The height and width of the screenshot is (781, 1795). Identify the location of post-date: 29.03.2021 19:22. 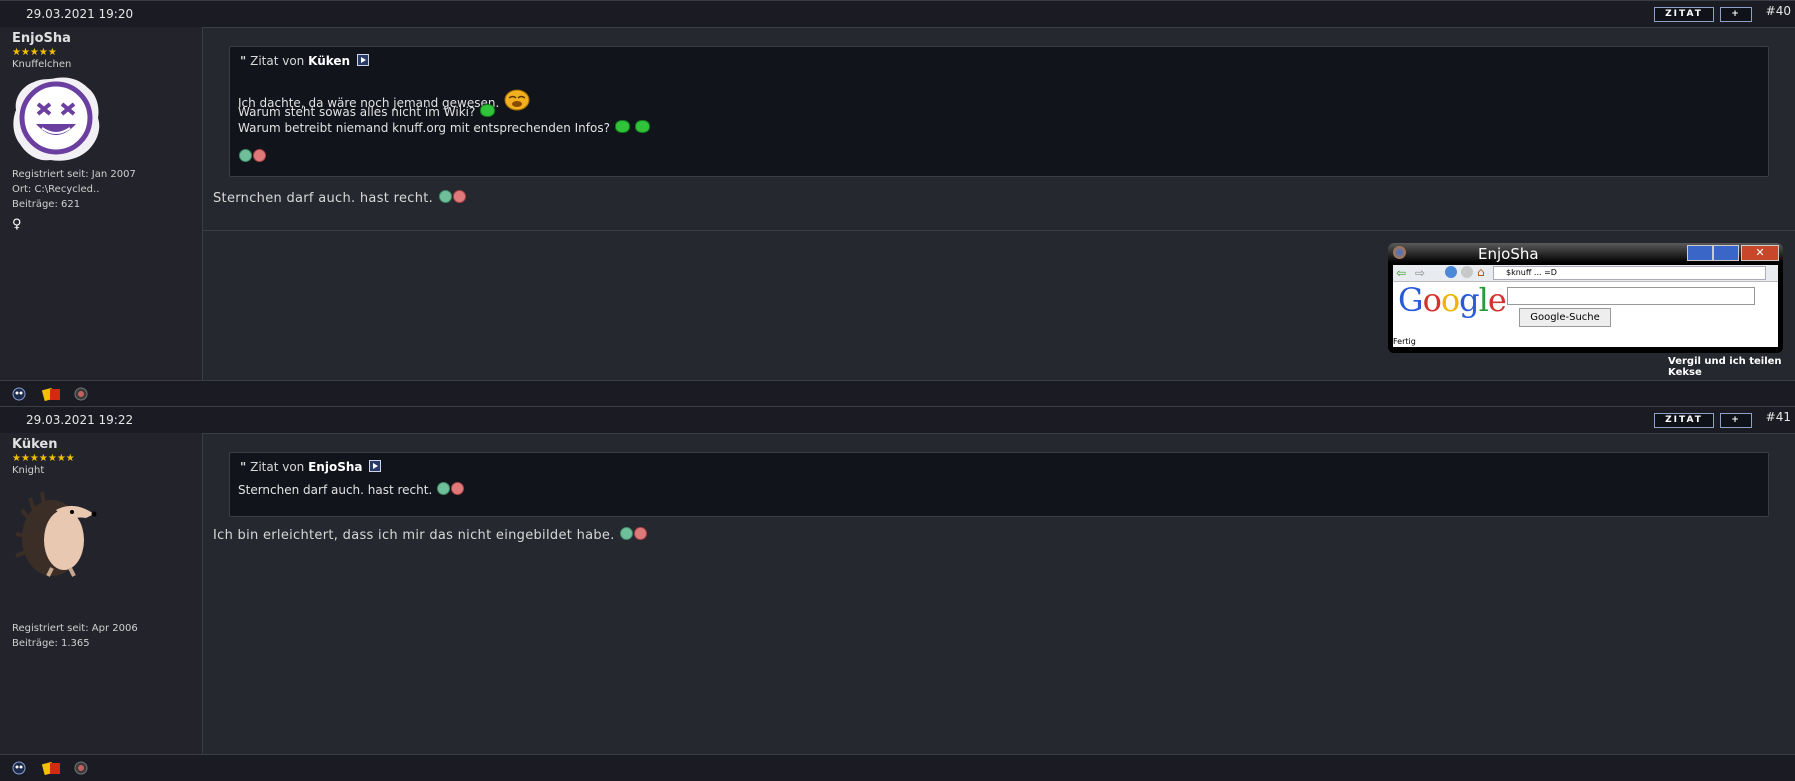
(80, 420).